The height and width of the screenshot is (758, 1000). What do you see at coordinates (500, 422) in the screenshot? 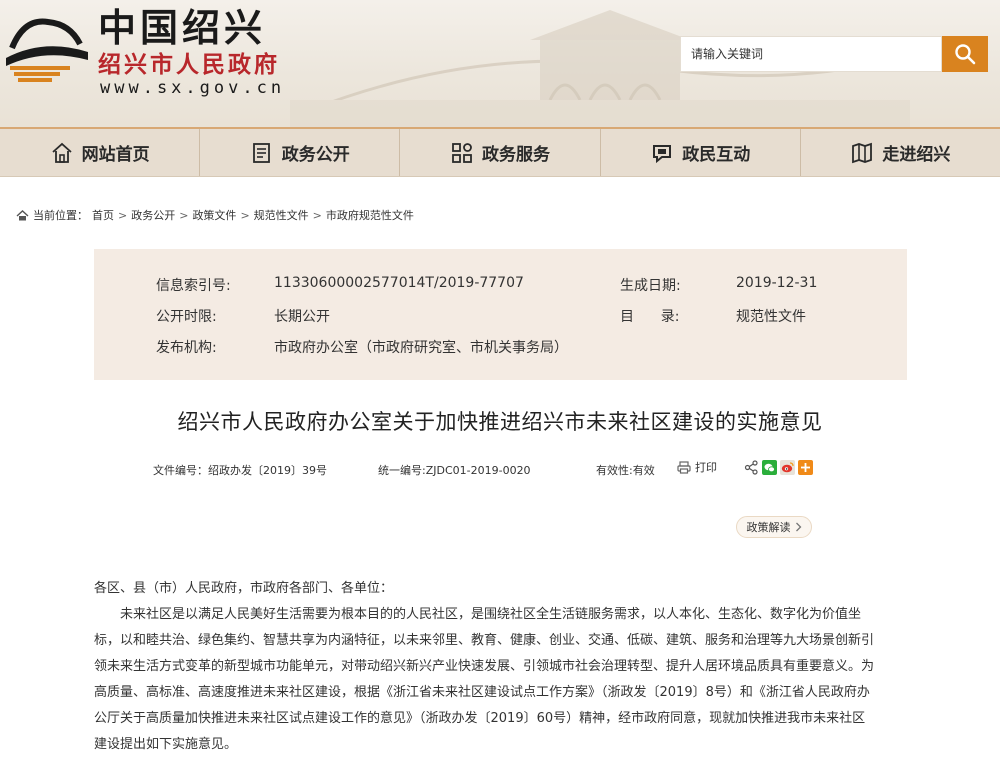
I see `document-title: 绍兴市人民政府办公室关于加快推进绍兴市未来社区建设的实施意见` at bounding box center [500, 422].